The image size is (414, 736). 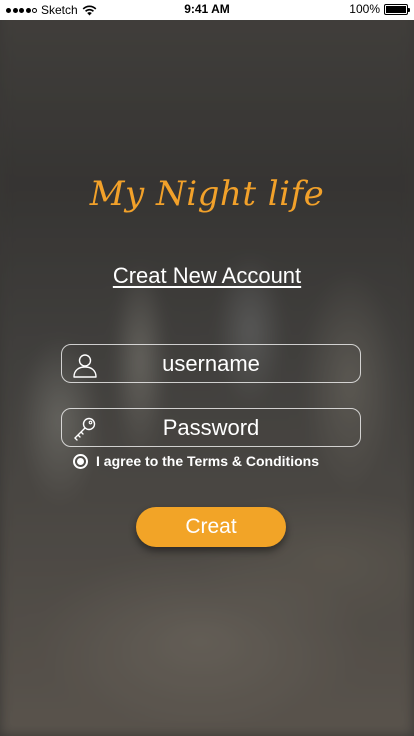 I want to click on terms-label: I agree to the Terms & Conditions, so click(x=207, y=461).